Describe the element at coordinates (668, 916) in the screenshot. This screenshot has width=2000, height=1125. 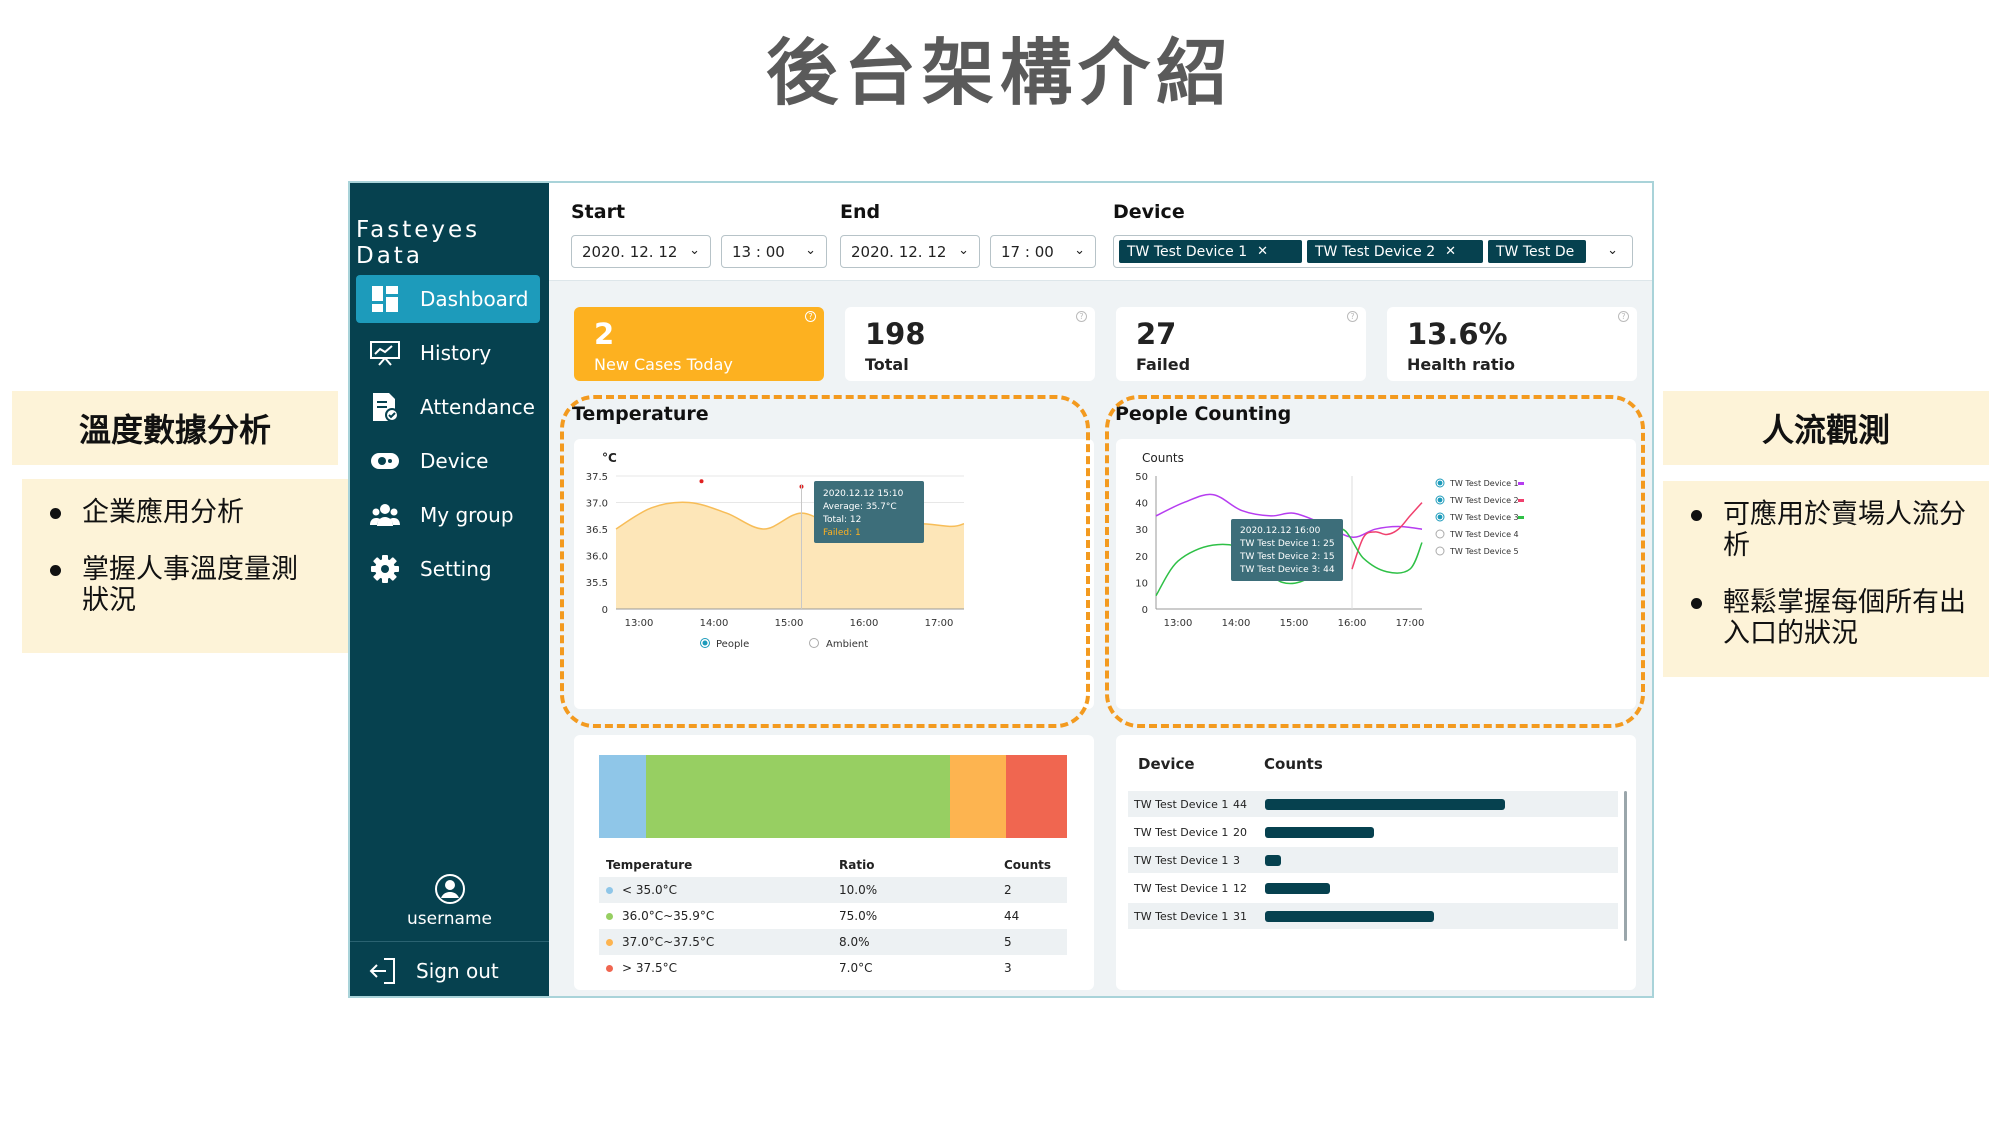
I see `temperature-range: 36.0°C~35.9°C` at that location.